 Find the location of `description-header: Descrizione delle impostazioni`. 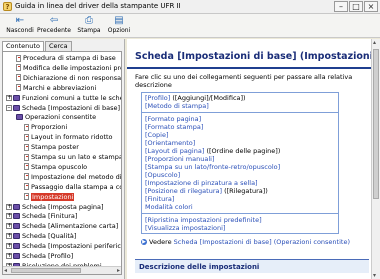

description-header: Descrizione delle impostazioni is located at coordinates (252, 266).